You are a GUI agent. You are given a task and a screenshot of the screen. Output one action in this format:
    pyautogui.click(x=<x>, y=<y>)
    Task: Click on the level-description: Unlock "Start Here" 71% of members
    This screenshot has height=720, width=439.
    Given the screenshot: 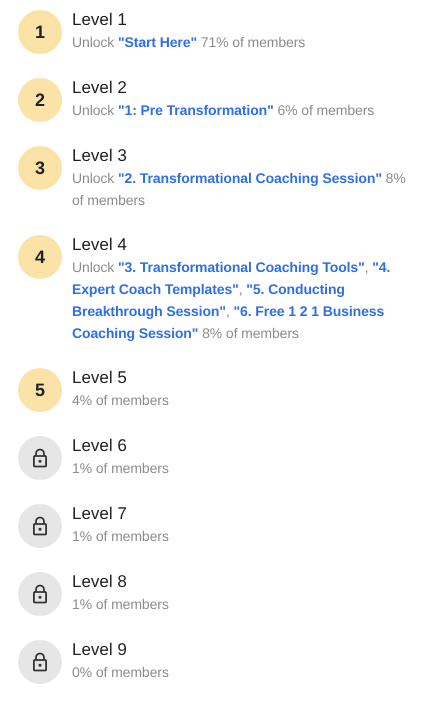 What is the action you would take?
    pyautogui.click(x=189, y=42)
    